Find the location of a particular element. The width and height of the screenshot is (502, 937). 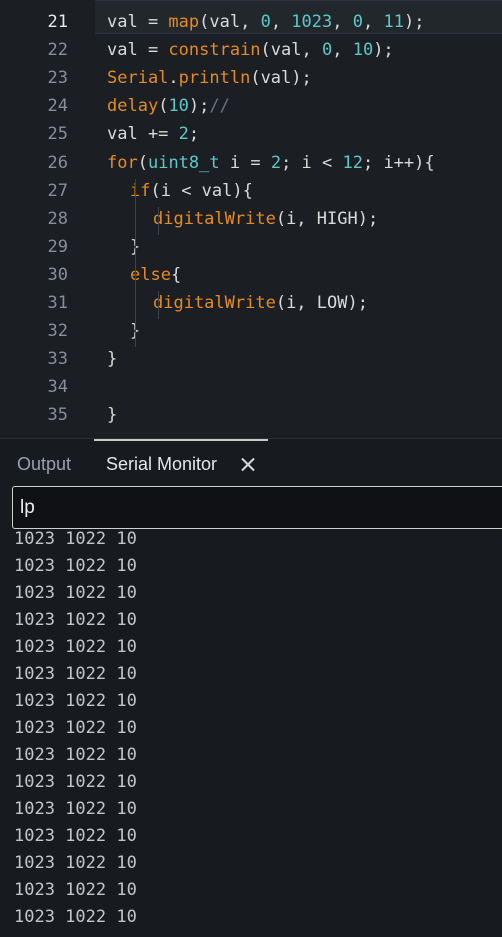

line-number: 24 is located at coordinates (57, 106).